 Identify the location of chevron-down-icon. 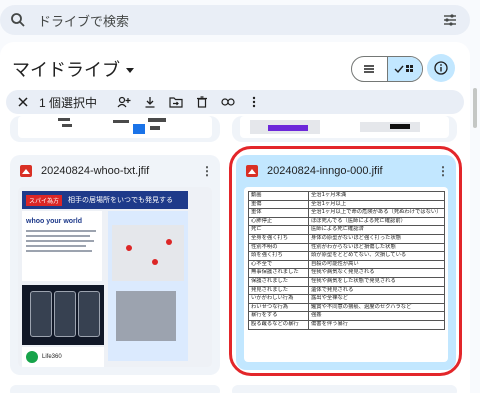
(130, 70).